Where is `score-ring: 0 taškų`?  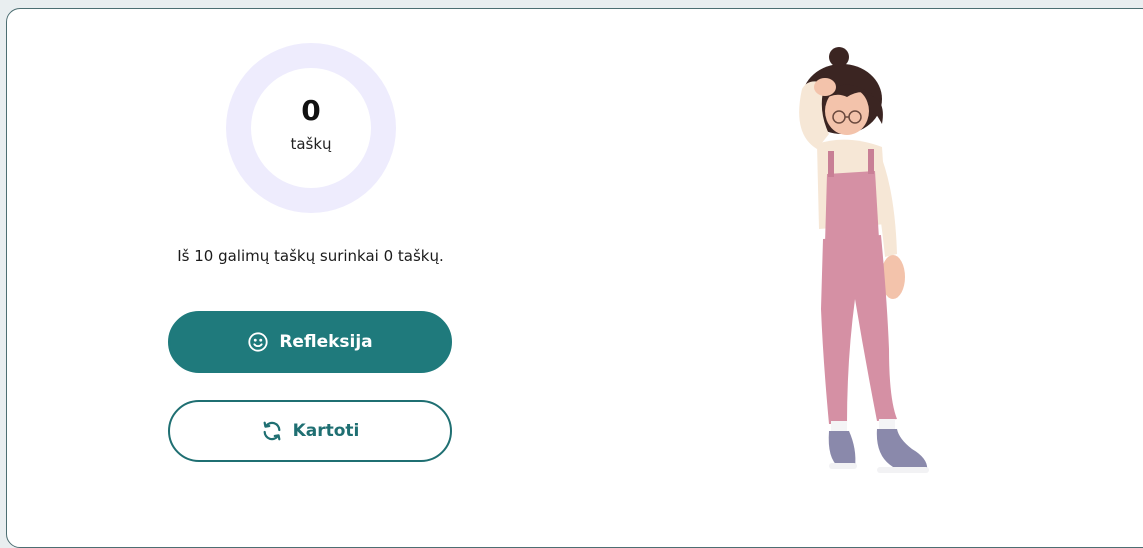 score-ring: 0 taškų is located at coordinates (311, 128).